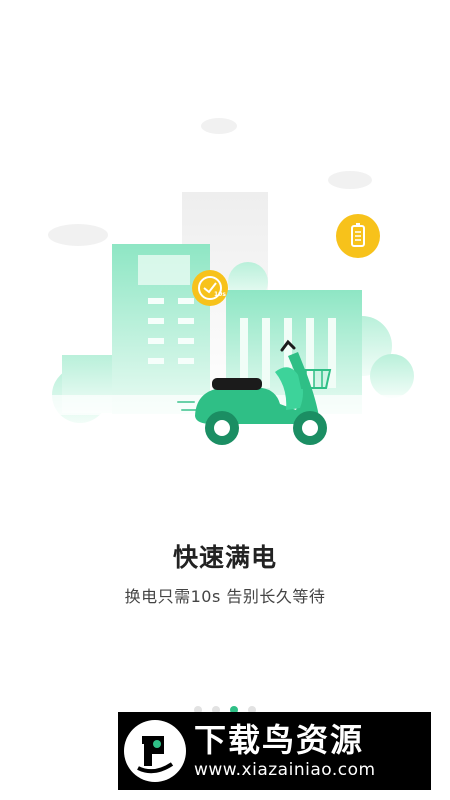 The image size is (450, 800). I want to click on page-subtitle: 换电只需10s 告别长久等待, so click(225, 596).